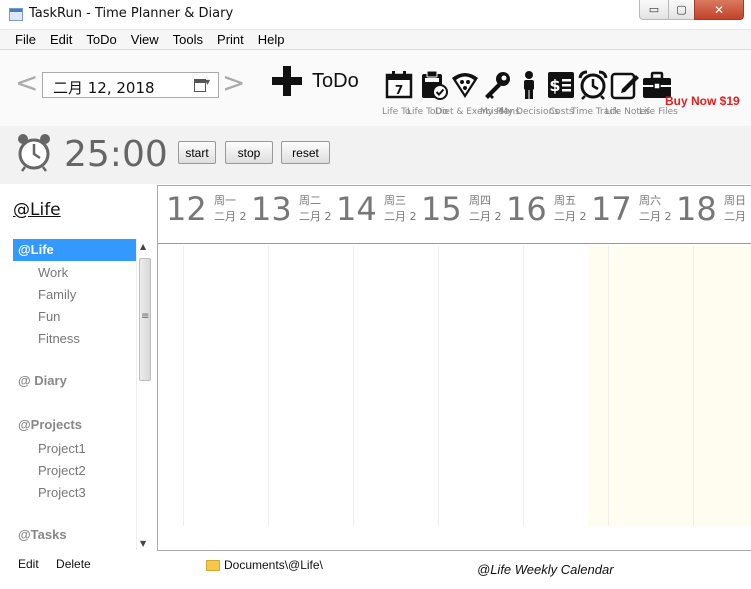  Describe the element at coordinates (735, 200) in the screenshot. I see `weekday-label: 周日` at that location.